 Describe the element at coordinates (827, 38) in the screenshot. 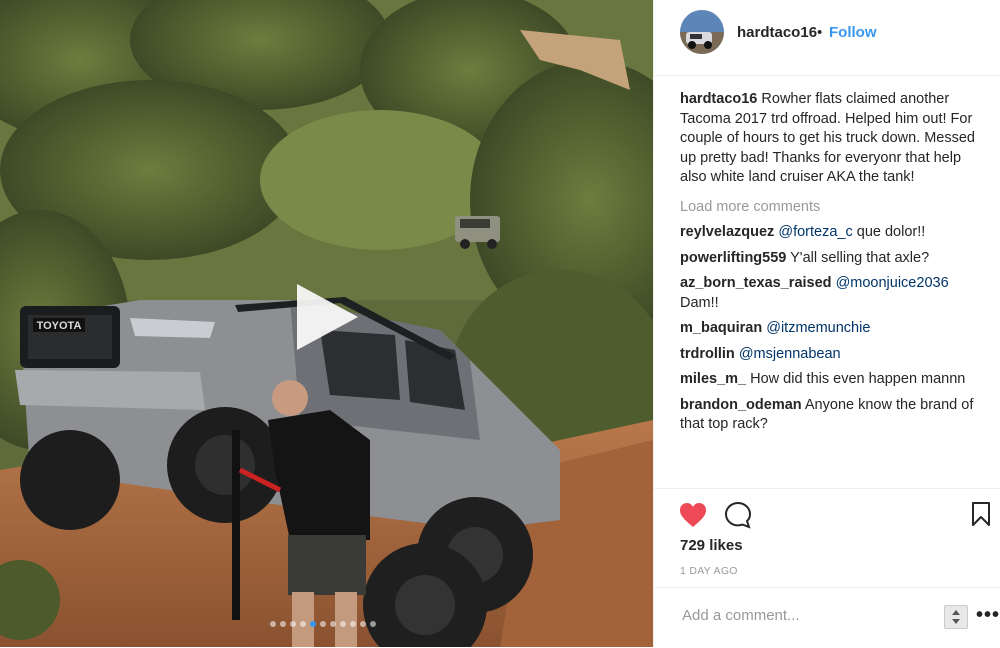

I see `post-header: hardtaco16 • Follow` at that location.